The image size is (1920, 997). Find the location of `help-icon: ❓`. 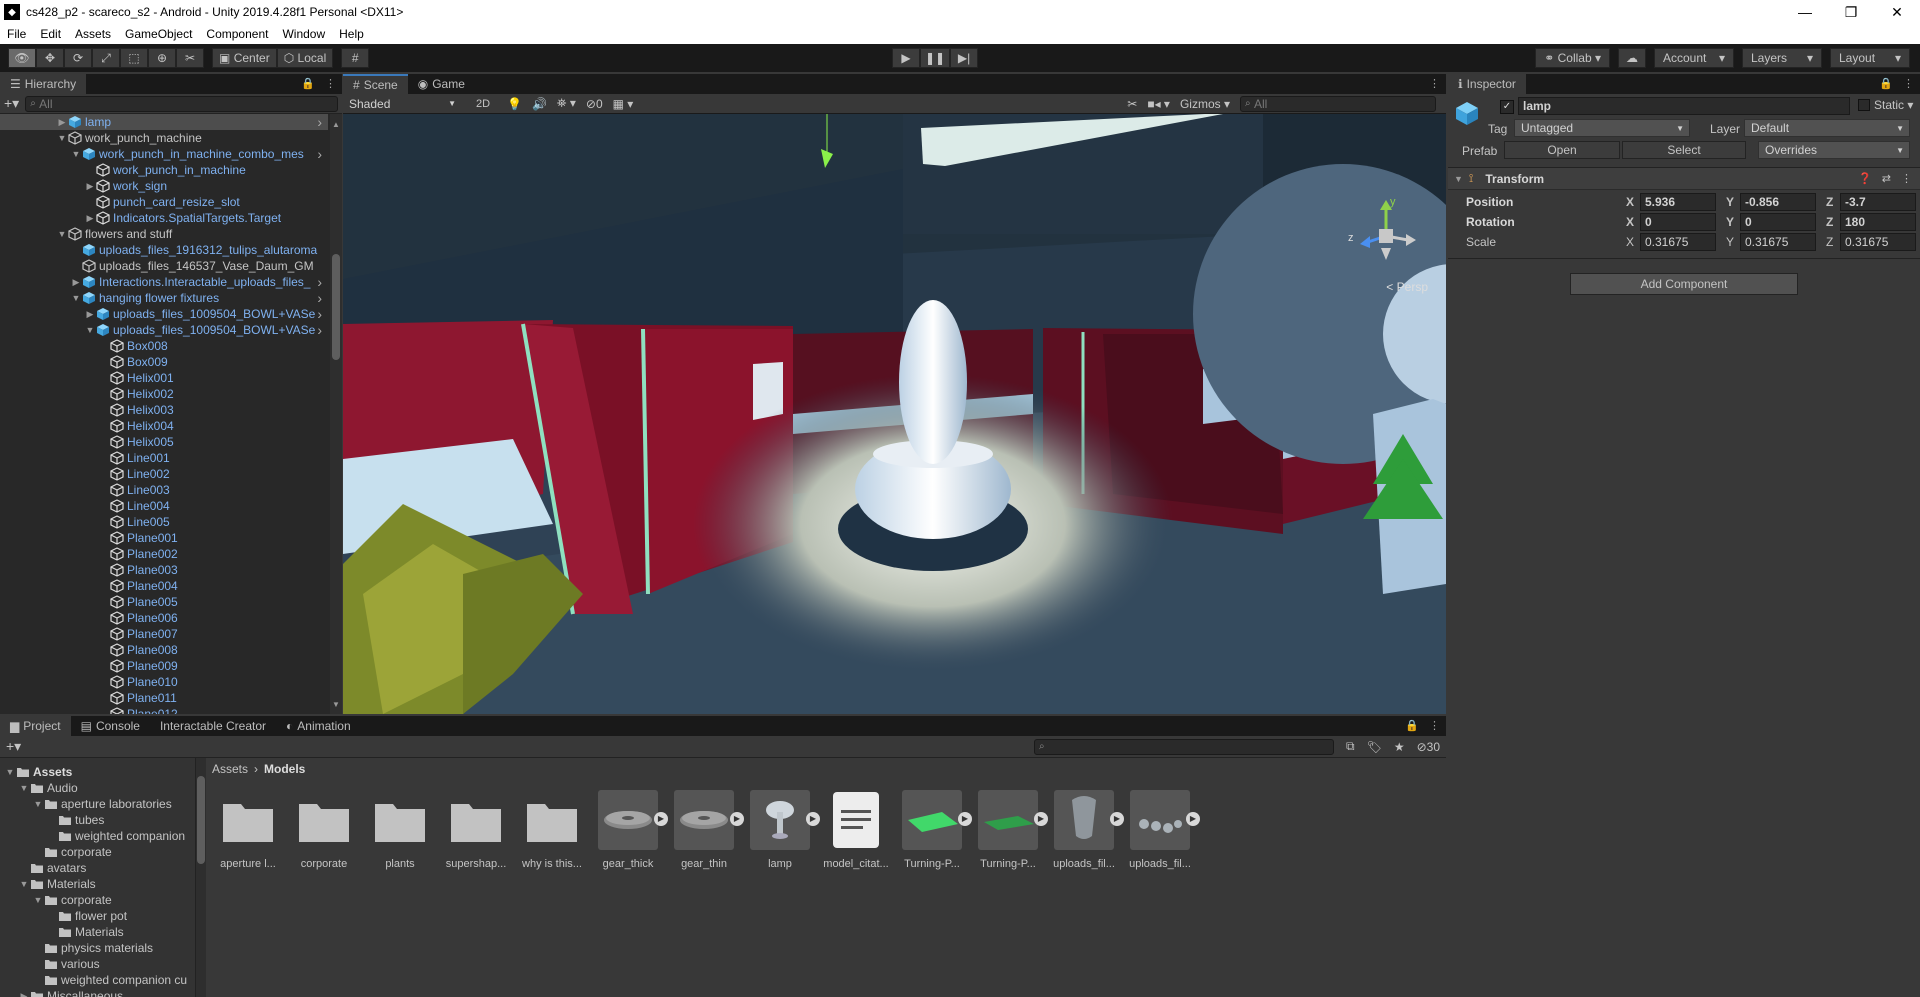

help-icon: ❓ is located at coordinates (1865, 178).